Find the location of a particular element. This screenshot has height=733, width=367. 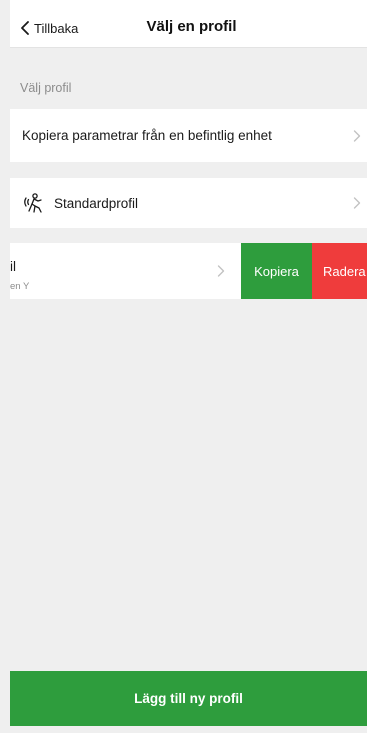

nav-header: Tillbaka Välj en profil is located at coordinates (188, 24).